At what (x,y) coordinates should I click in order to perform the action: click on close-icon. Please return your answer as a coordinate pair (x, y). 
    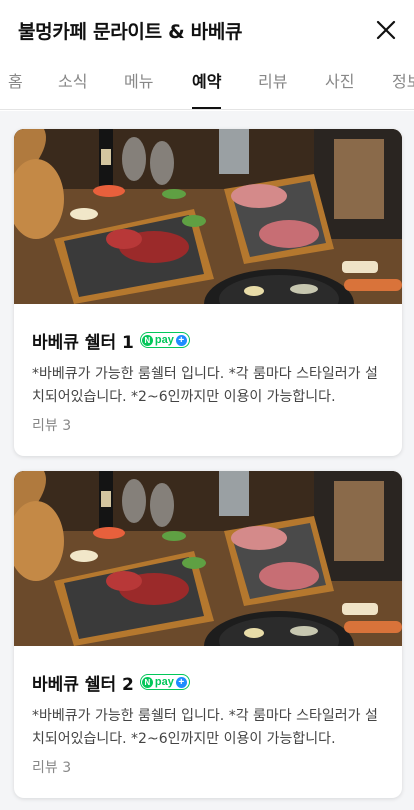
    Looking at the image, I should click on (386, 30).